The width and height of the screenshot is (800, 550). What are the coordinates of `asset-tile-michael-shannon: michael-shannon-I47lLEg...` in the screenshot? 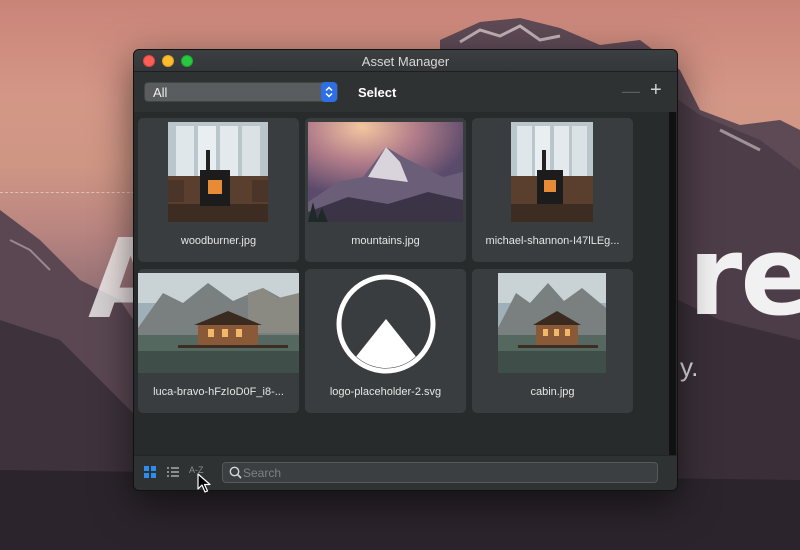 It's located at (552, 190).